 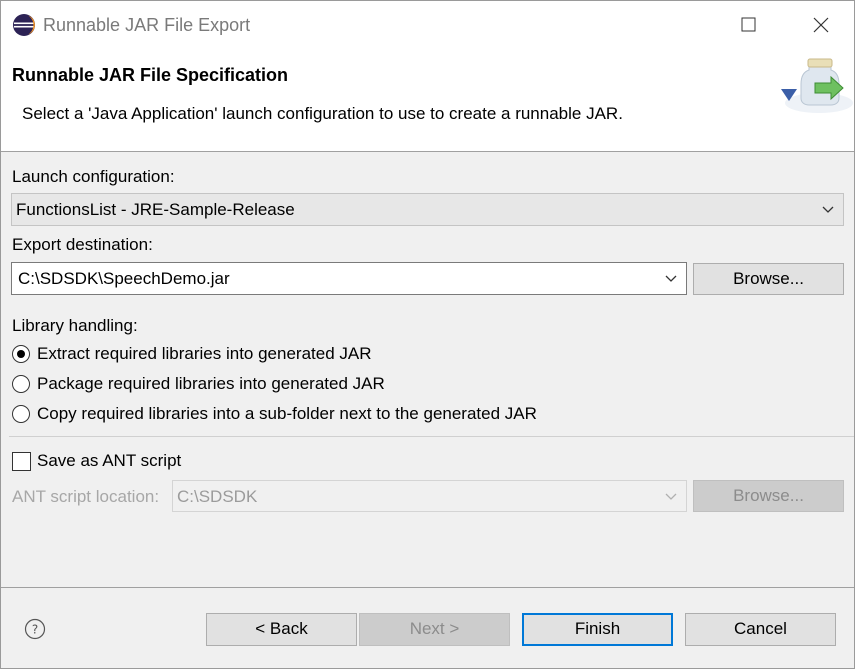 What do you see at coordinates (427, 25) in the screenshot?
I see `title-bar: Runnable JAR File Export` at bounding box center [427, 25].